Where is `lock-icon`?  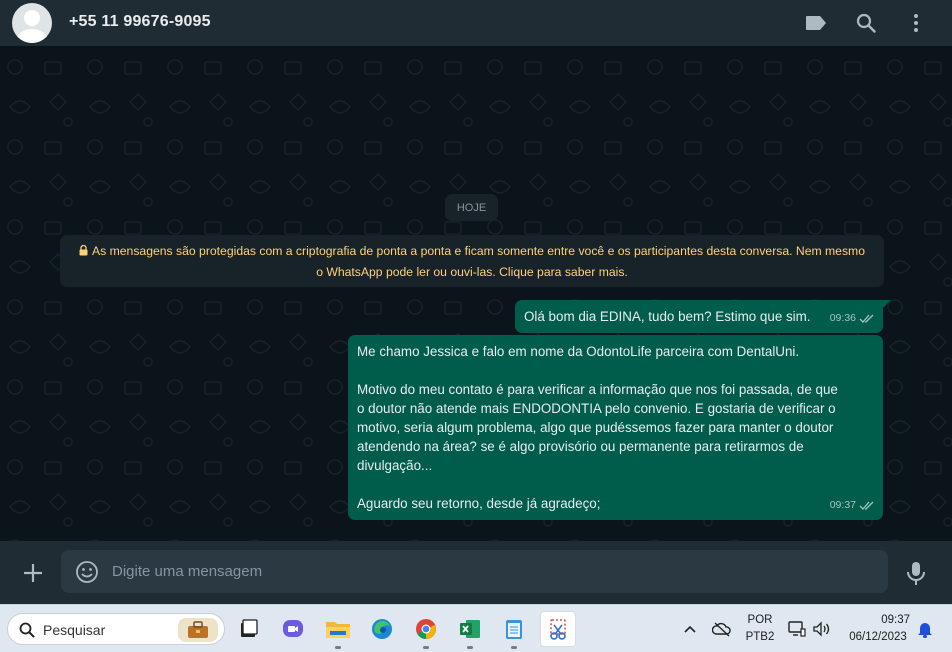 lock-icon is located at coordinates (83, 252).